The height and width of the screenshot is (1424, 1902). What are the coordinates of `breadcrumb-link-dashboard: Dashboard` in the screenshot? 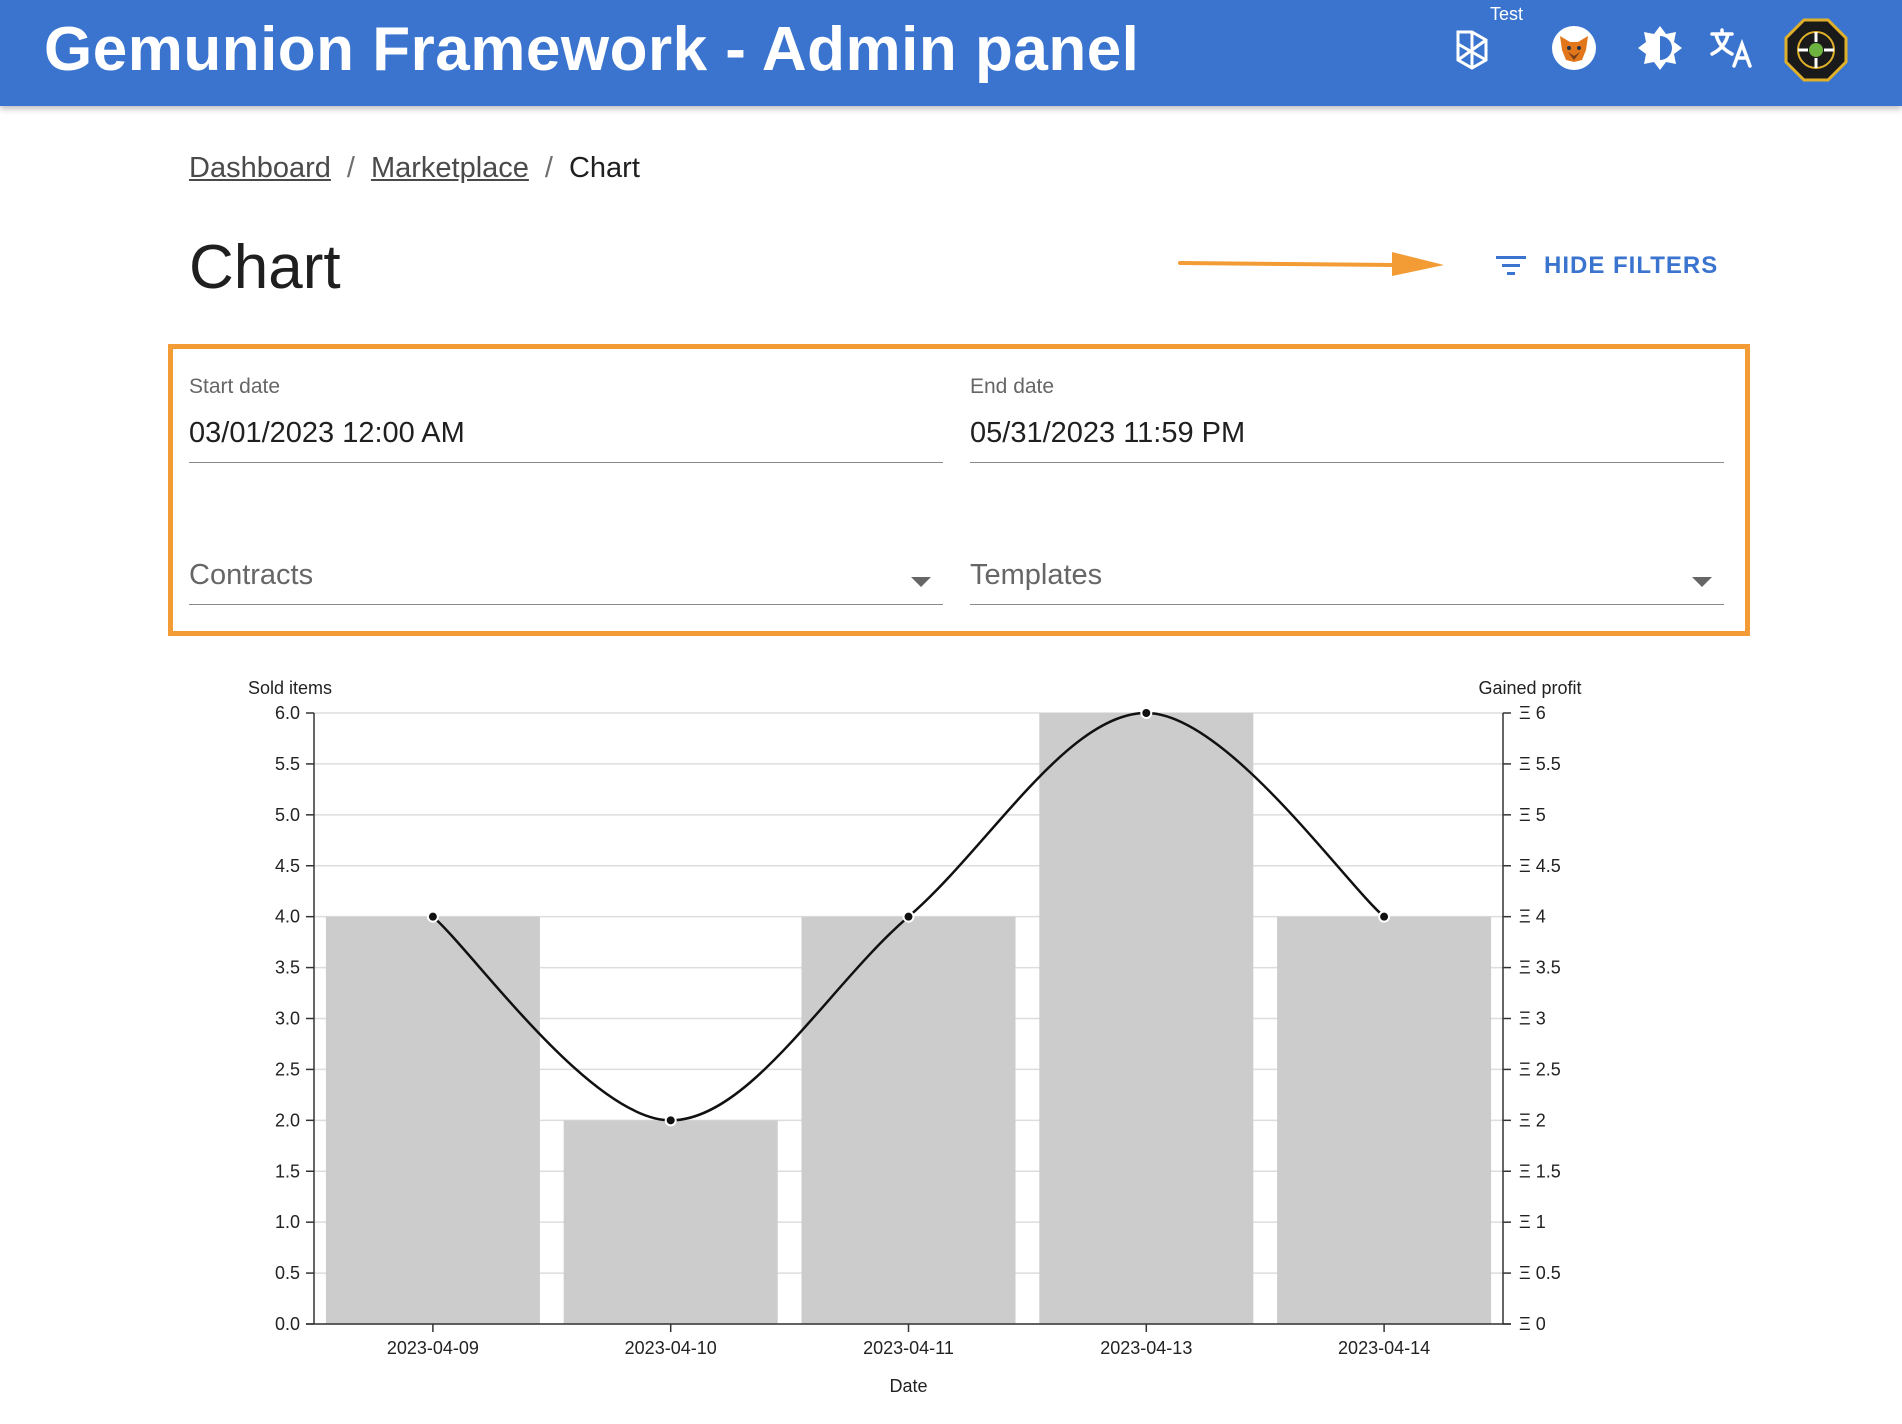 It's located at (260, 168).